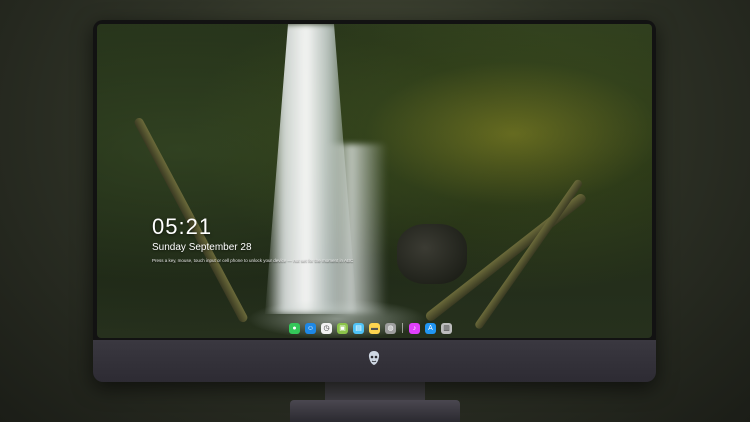 This screenshot has height=422, width=750. What do you see at coordinates (402, 328) in the screenshot?
I see `dock-separator` at bounding box center [402, 328].